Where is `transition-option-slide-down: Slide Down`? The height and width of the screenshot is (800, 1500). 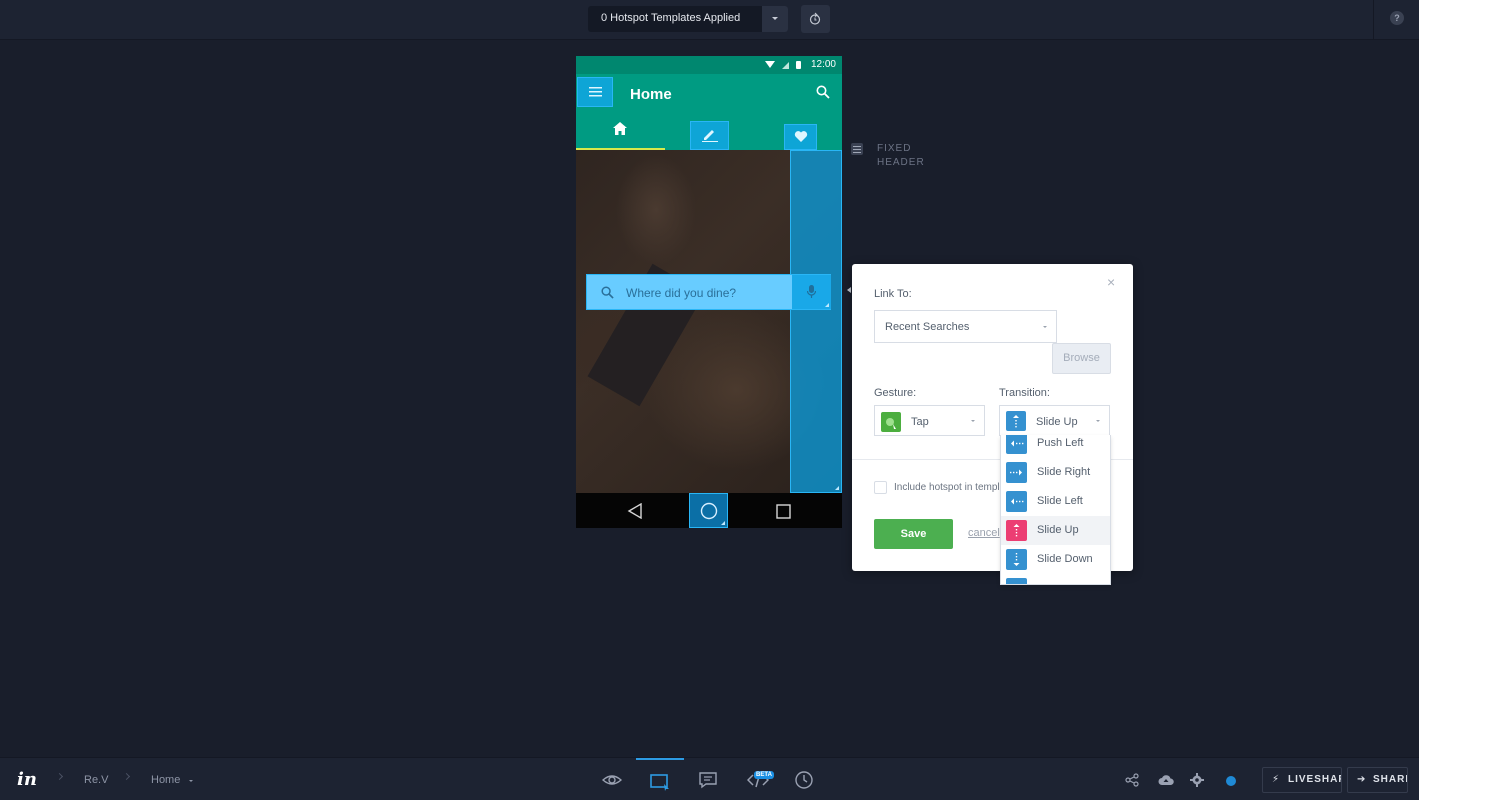
transition-option-slide-down: Slide Down is located at coordinates (1055, 559).